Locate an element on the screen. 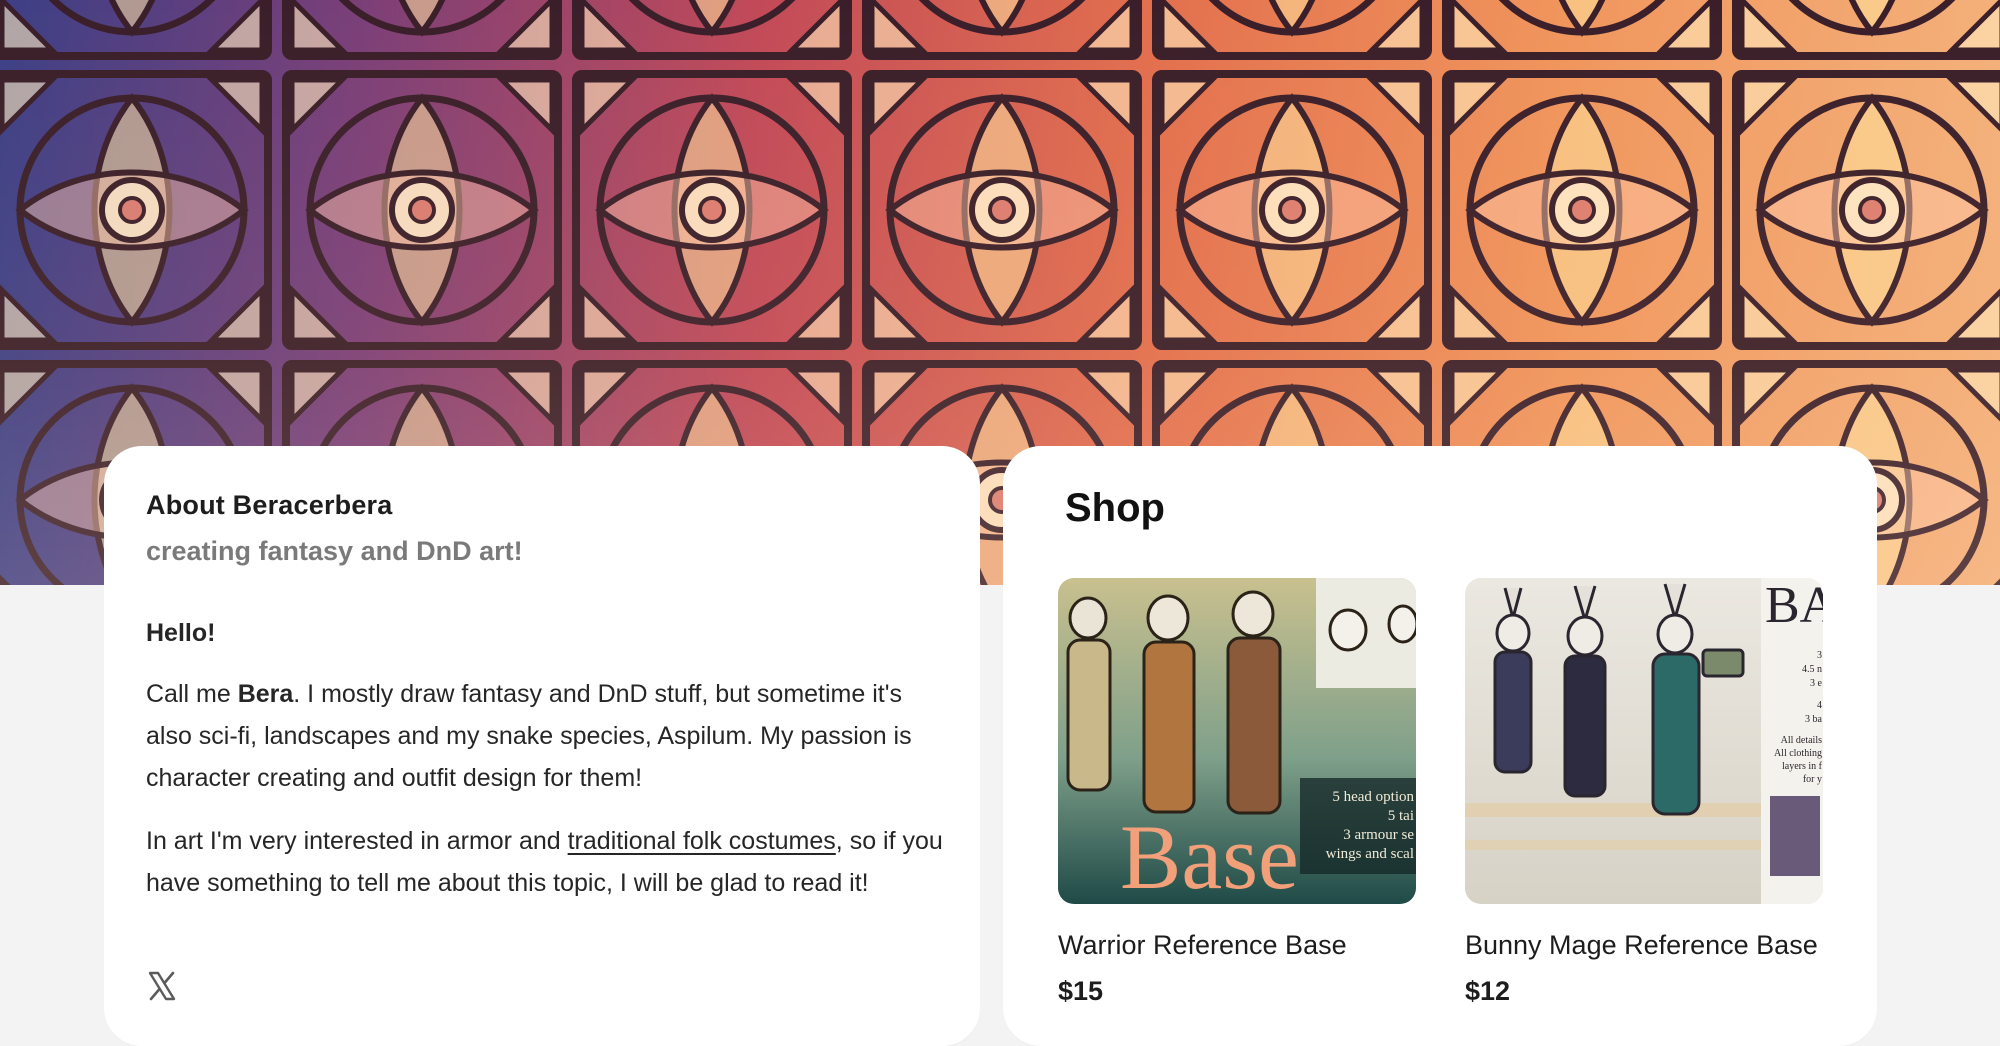 The image size is (2000, 1046). product-name: Bunny Mage Reference Base is located at coordinates (1641, 945).